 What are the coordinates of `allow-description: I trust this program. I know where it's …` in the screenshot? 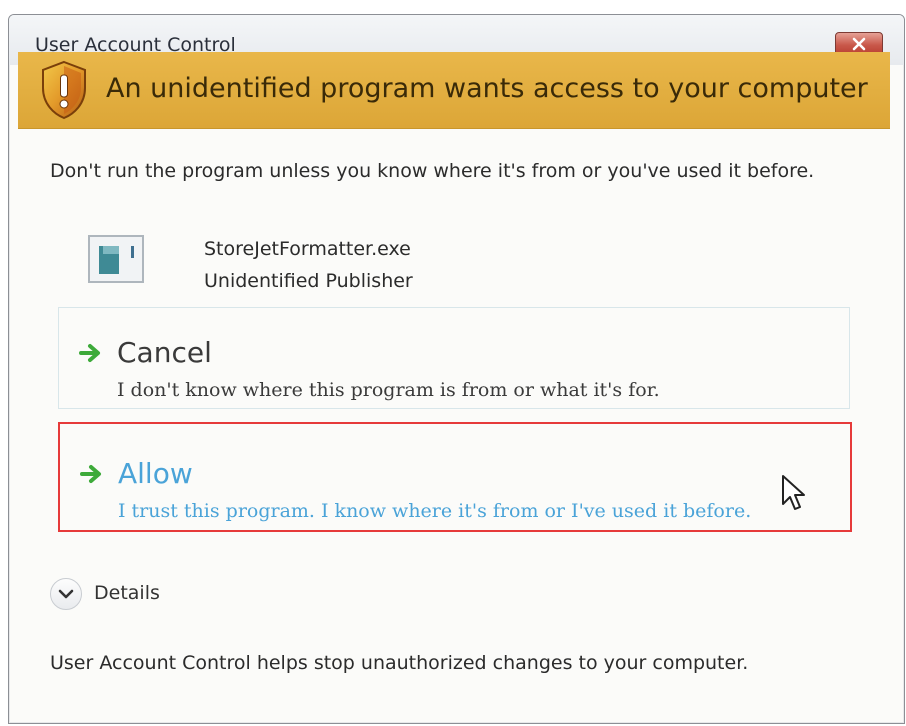 It's located at (435, 511).